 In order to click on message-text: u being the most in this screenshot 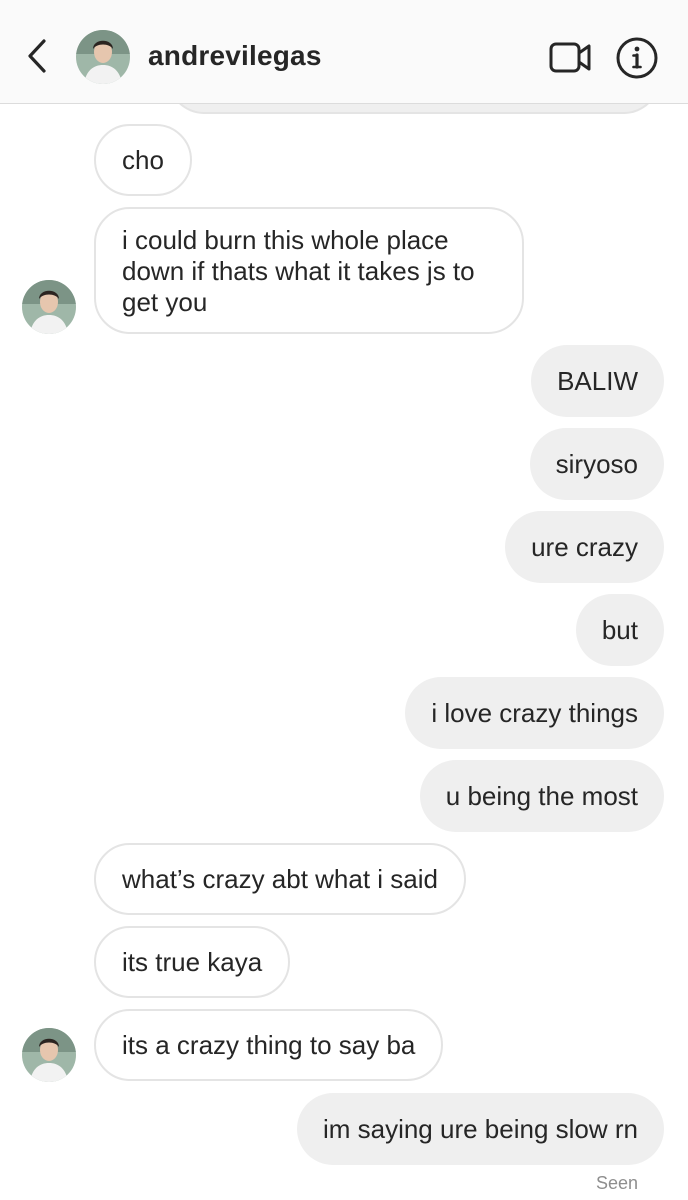, I will do `click(541, 795)`.